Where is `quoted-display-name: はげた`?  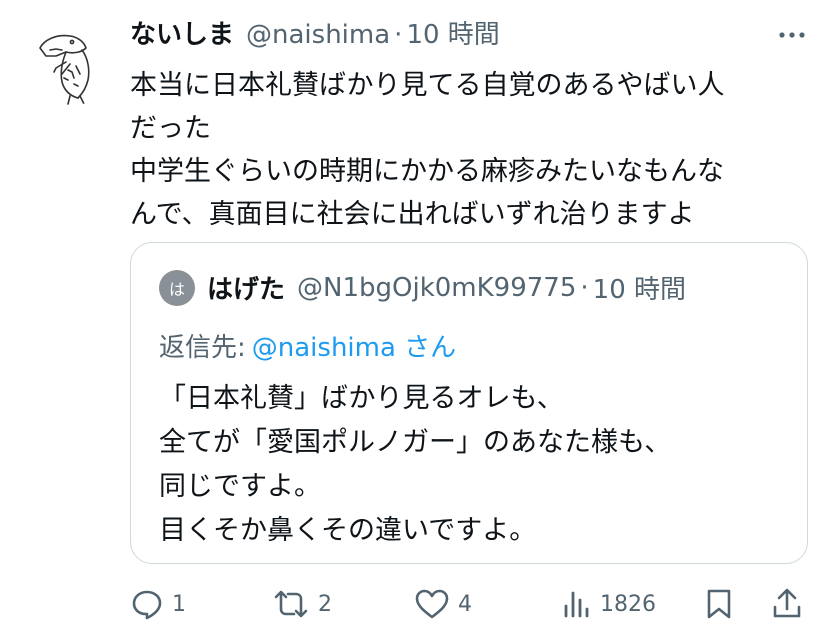
quoted-display-name: はげた is located at coordinates (246, 287).